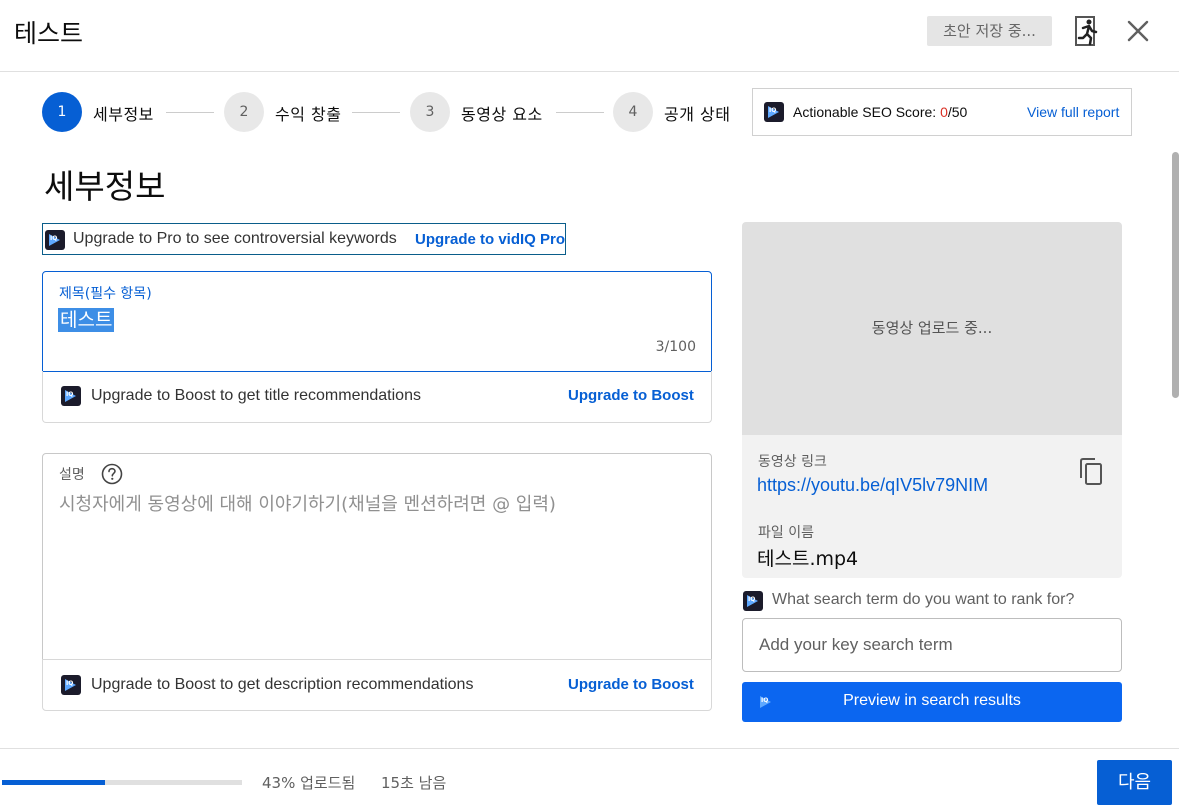  What do you see at coordinates (244, 112) in the screenshot?
I see `step-2-circle: 2` at bounding box center [244, 112].